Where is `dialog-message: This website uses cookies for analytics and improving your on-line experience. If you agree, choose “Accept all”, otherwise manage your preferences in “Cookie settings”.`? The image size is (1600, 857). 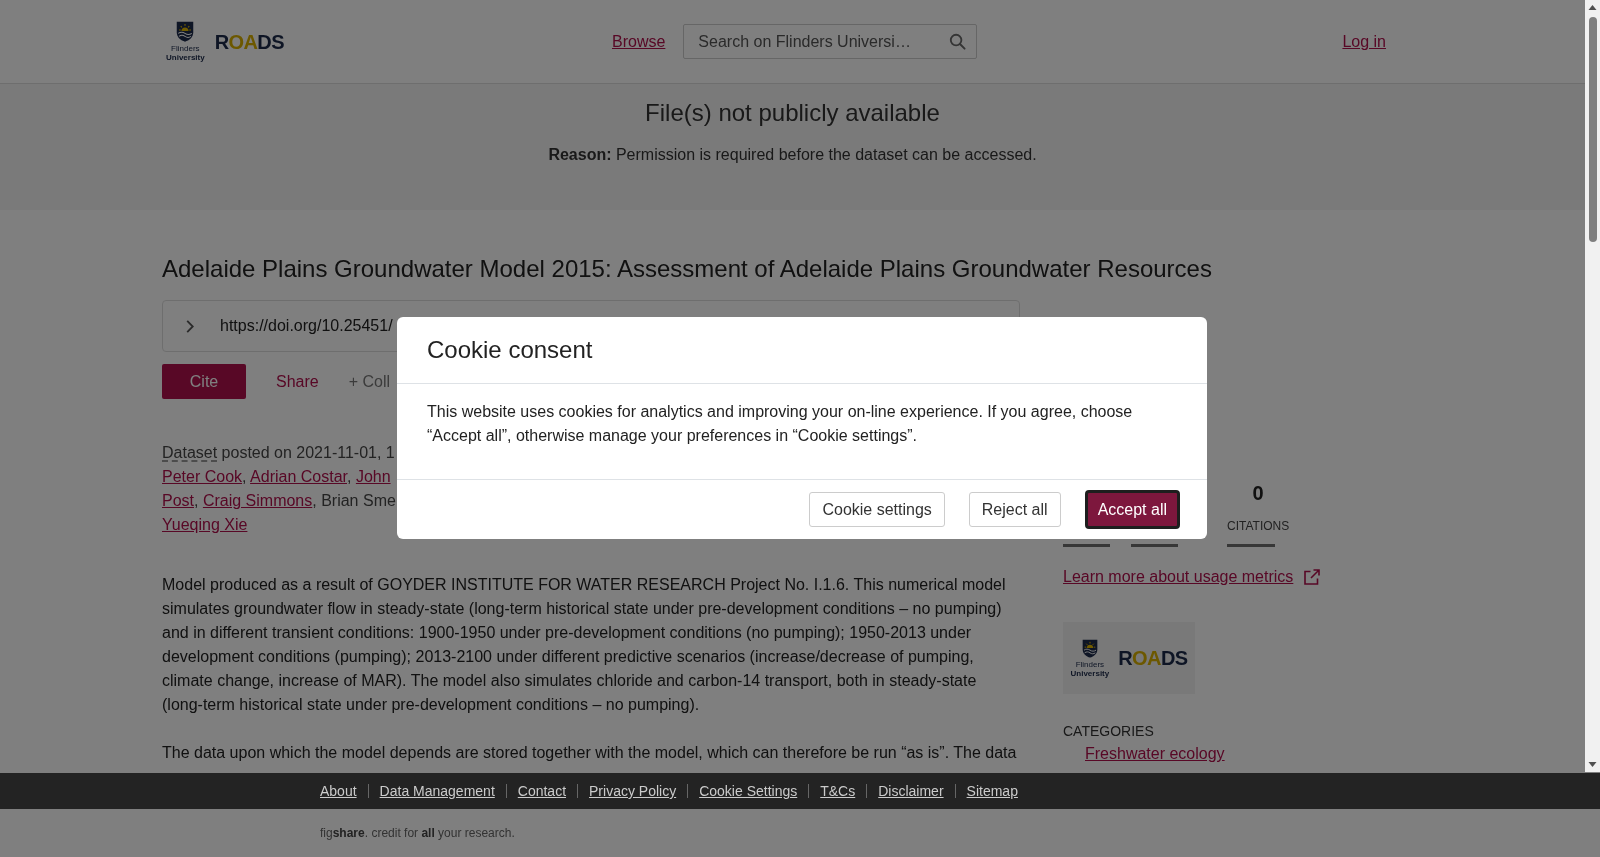 dialog-message: This website uses cookies for analytics and improving your on-line experience. If you agree, choose “Accept all”, otherwise manage your preferences in “Cookie settings”. is located at coordinates (780, 424).